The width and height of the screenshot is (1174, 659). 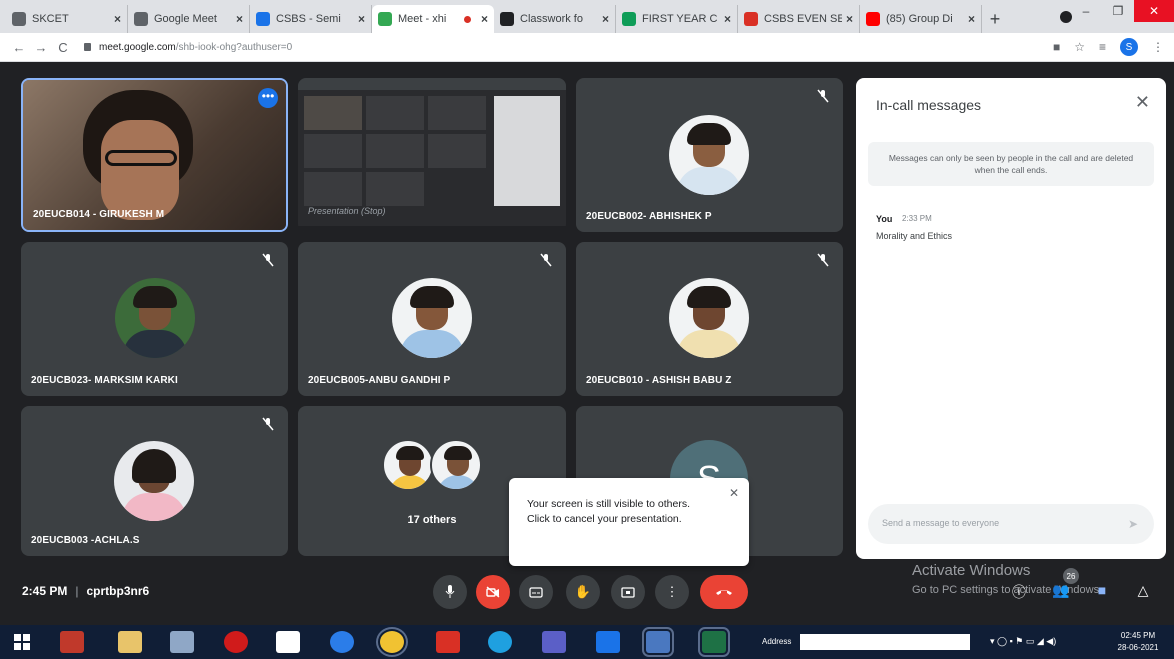 I want to click on participant-tile: 20EUCB003 -ACHLA.S, so click(x=154, y=481).